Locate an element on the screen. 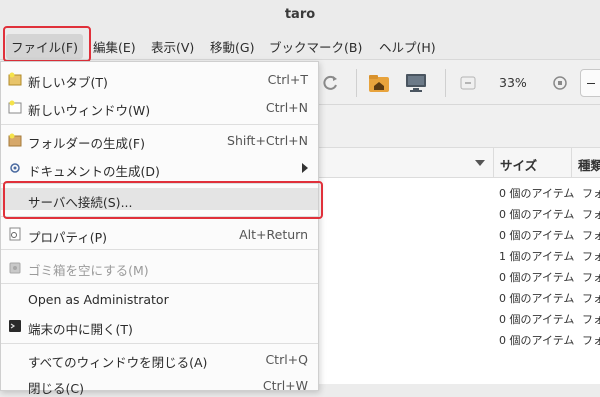  file-menu-highlight is located at coordinates (47, 44).